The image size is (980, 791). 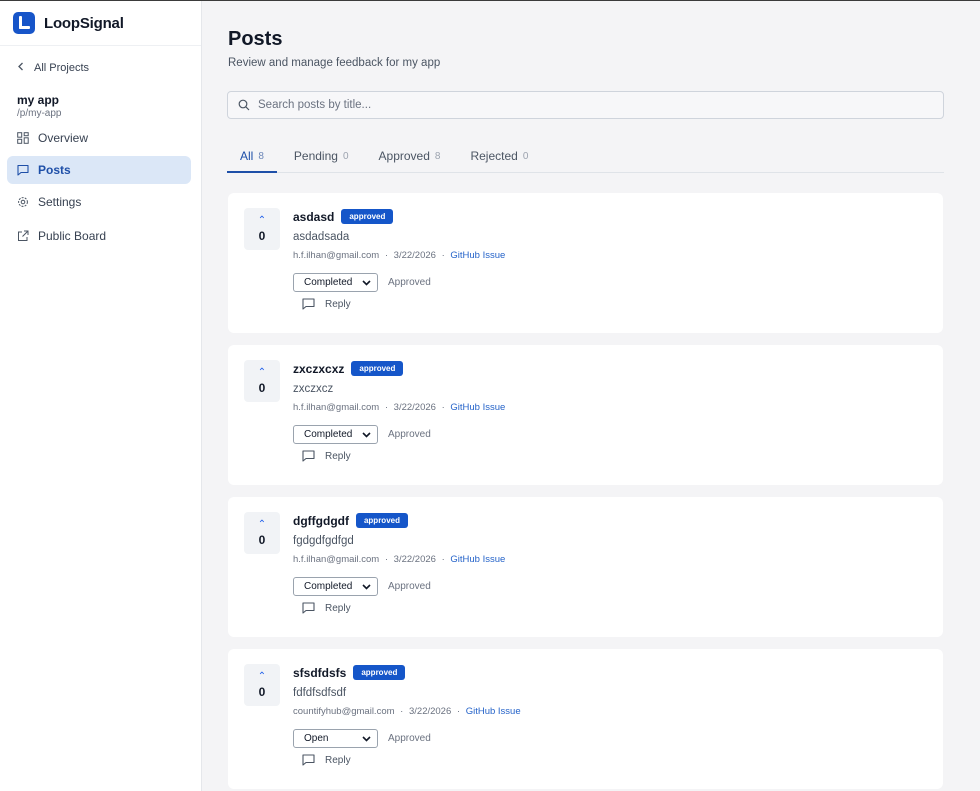 What do you see at coordinates (314, 216) in the screenshot?
I see `post-title: asdasd` at bounding box center [314, 216].